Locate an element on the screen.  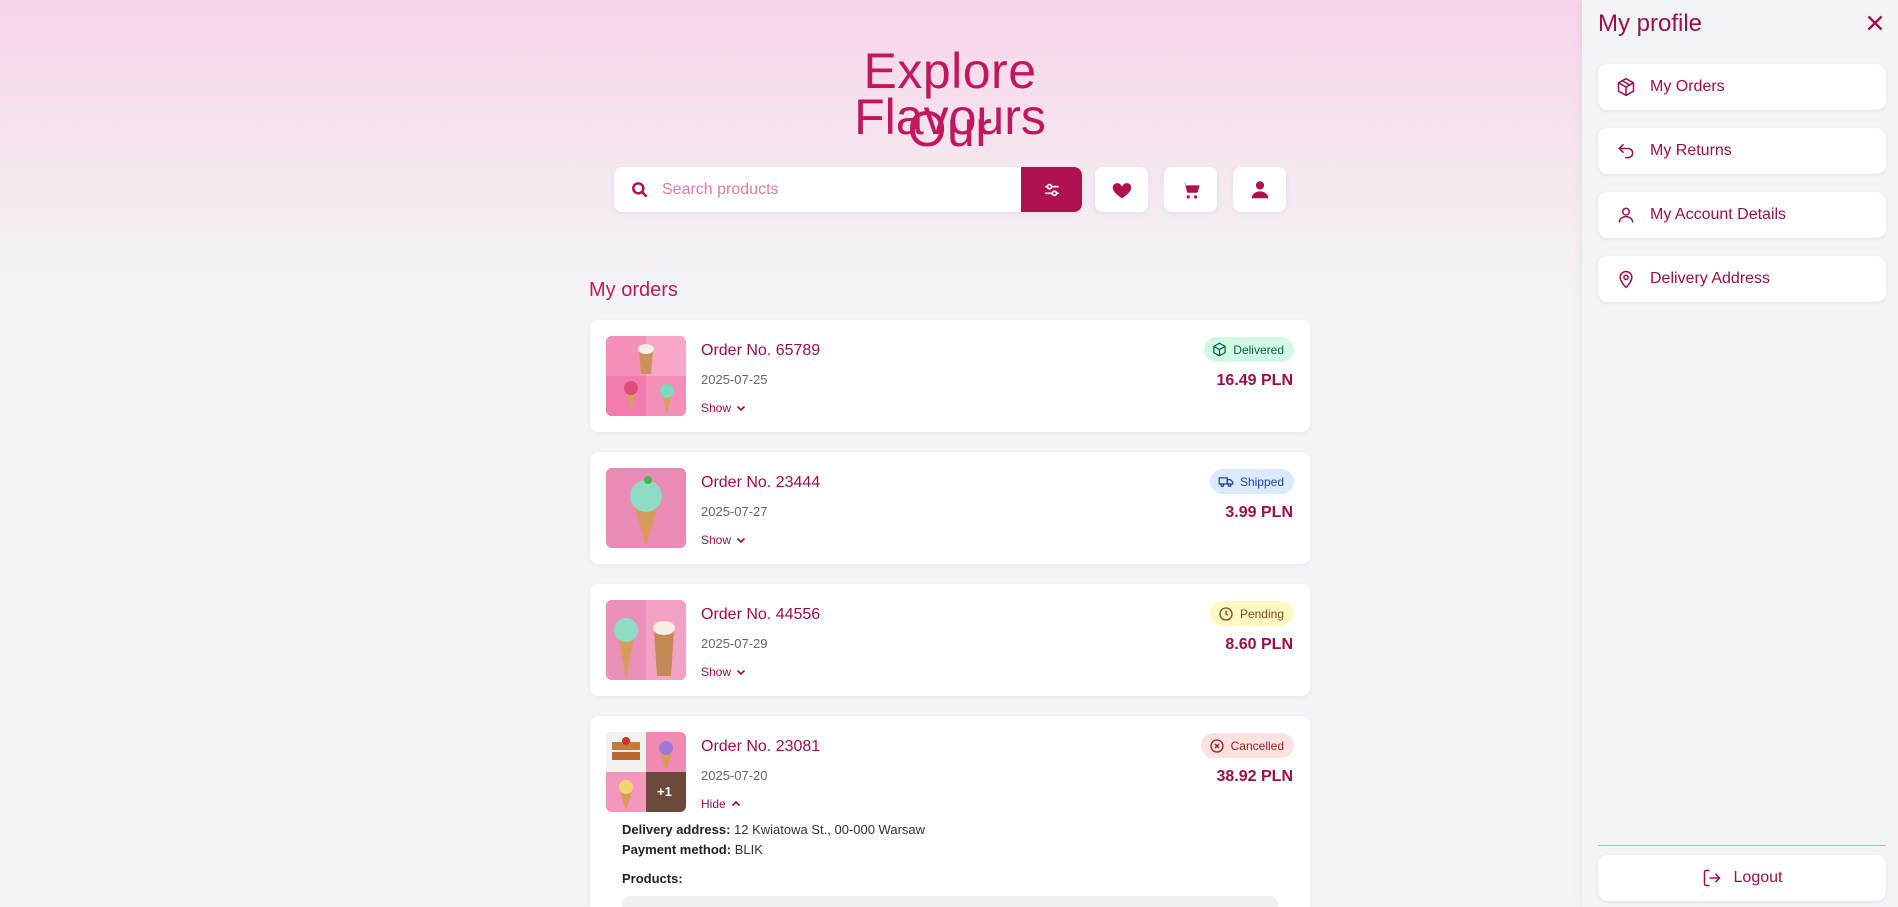
cart-button is located at coordinates (1190, 189).